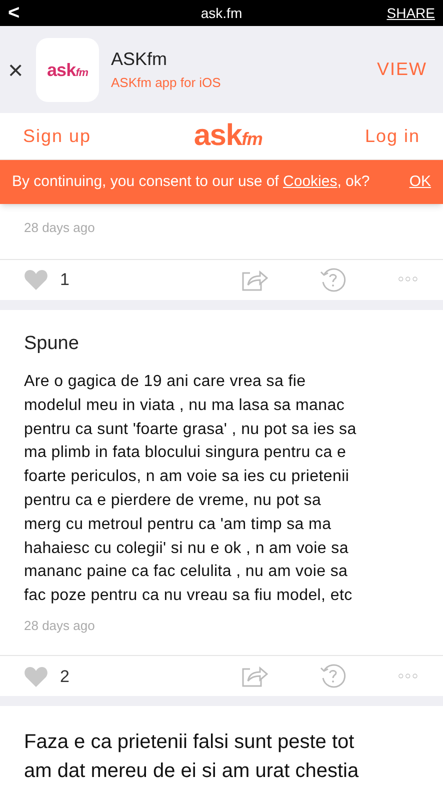  I want to click on view-button: VIEW, so click(401, 69).